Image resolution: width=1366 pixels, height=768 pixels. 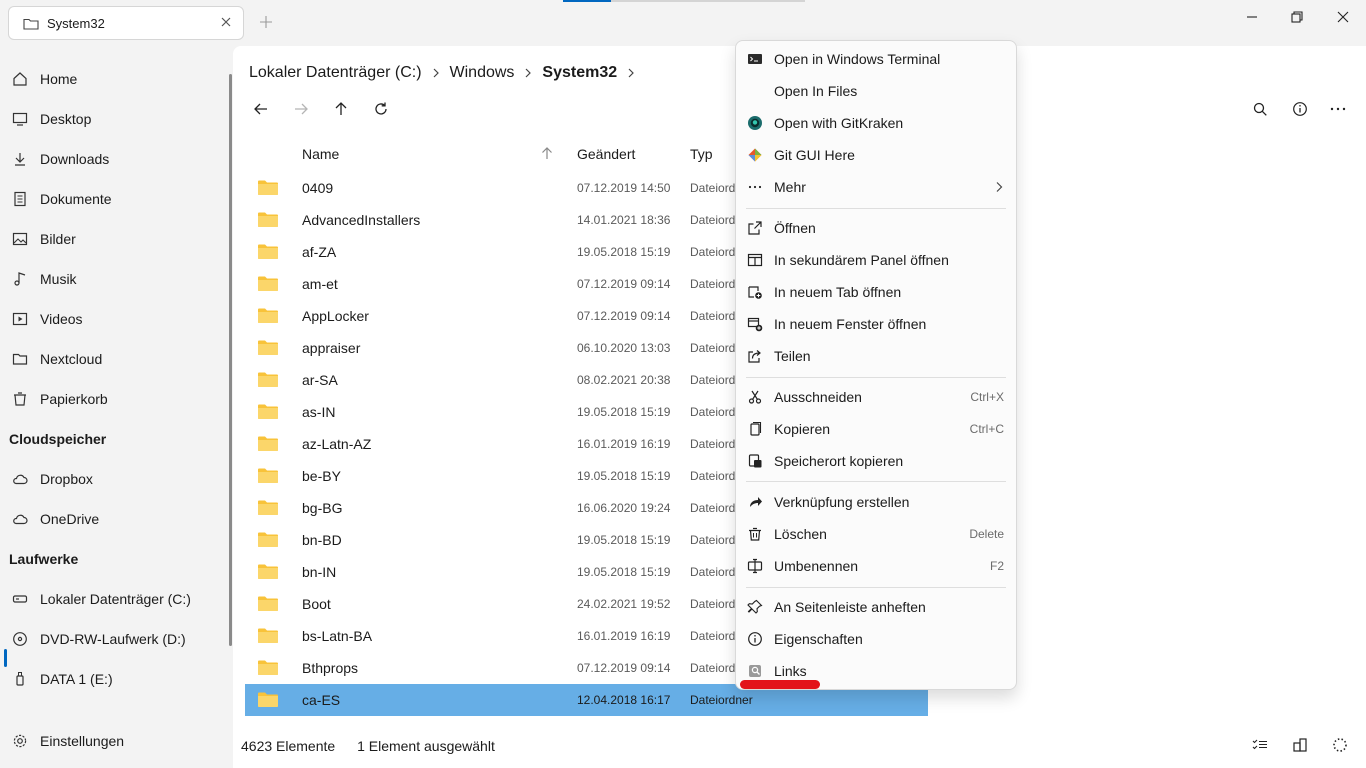 What do you see at coordinates (876, 566) in the screenshot?
I see `menu-item-umbenennen: Umbenennen F2` at bounding box center [876, 566].